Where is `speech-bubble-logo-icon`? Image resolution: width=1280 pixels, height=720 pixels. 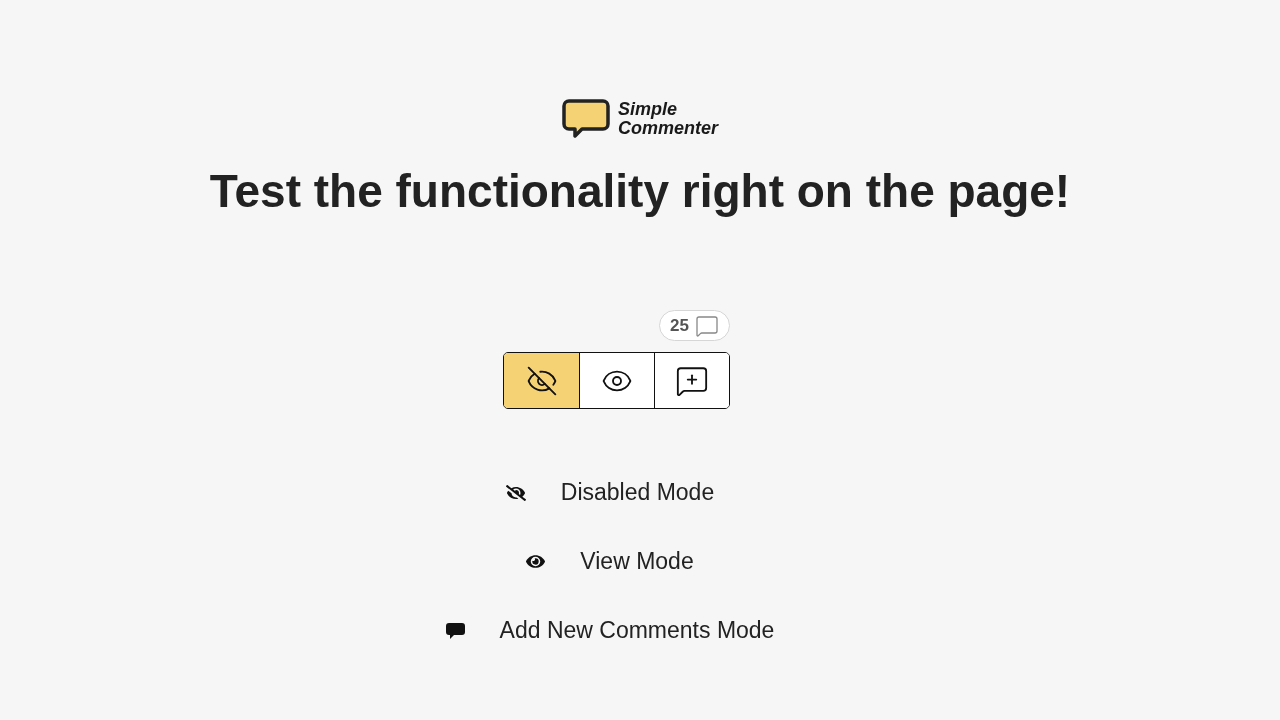 speech-bubble-logo-icon is located at coordinates (586, 118).